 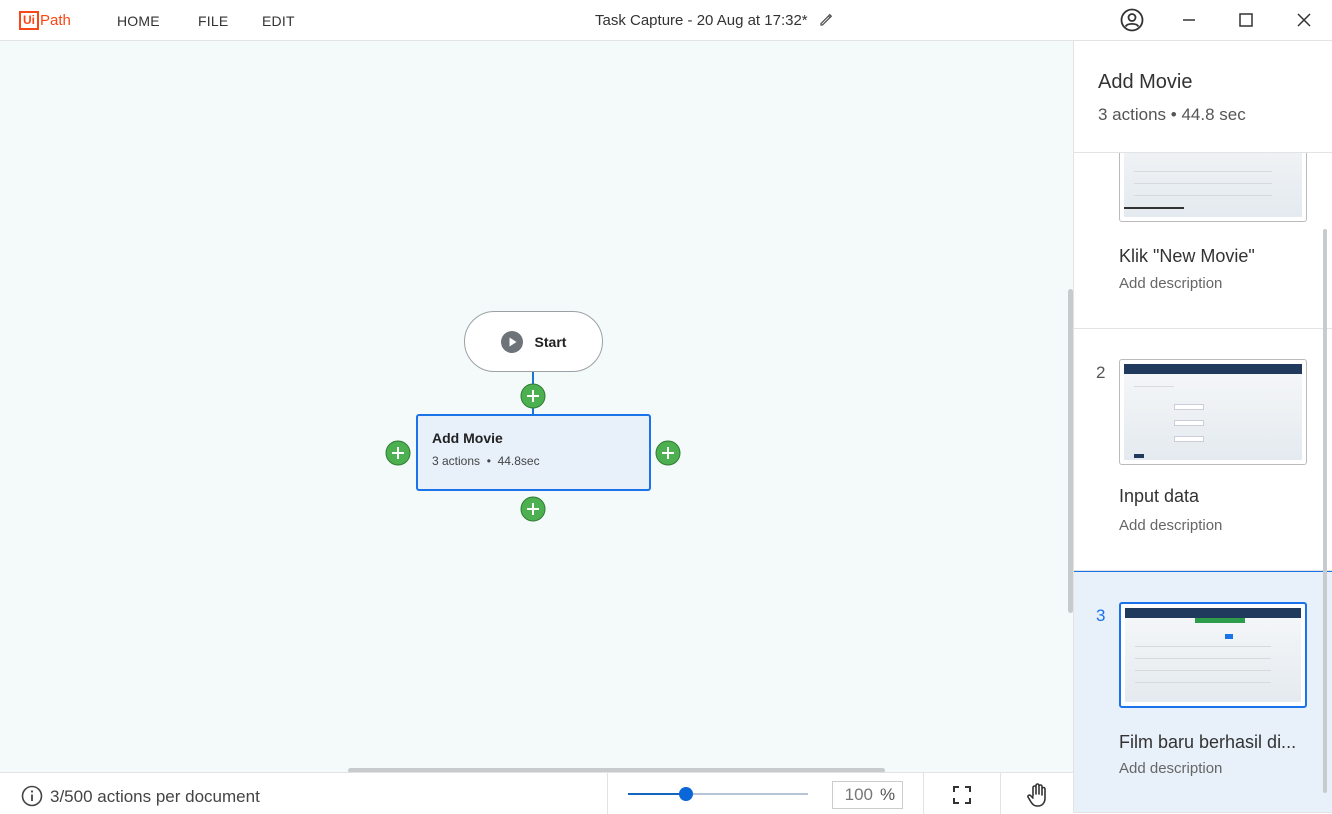 I want to click on document-title: Task Capture - 20 Aug at 17:32*, so click(x=701, y=20).